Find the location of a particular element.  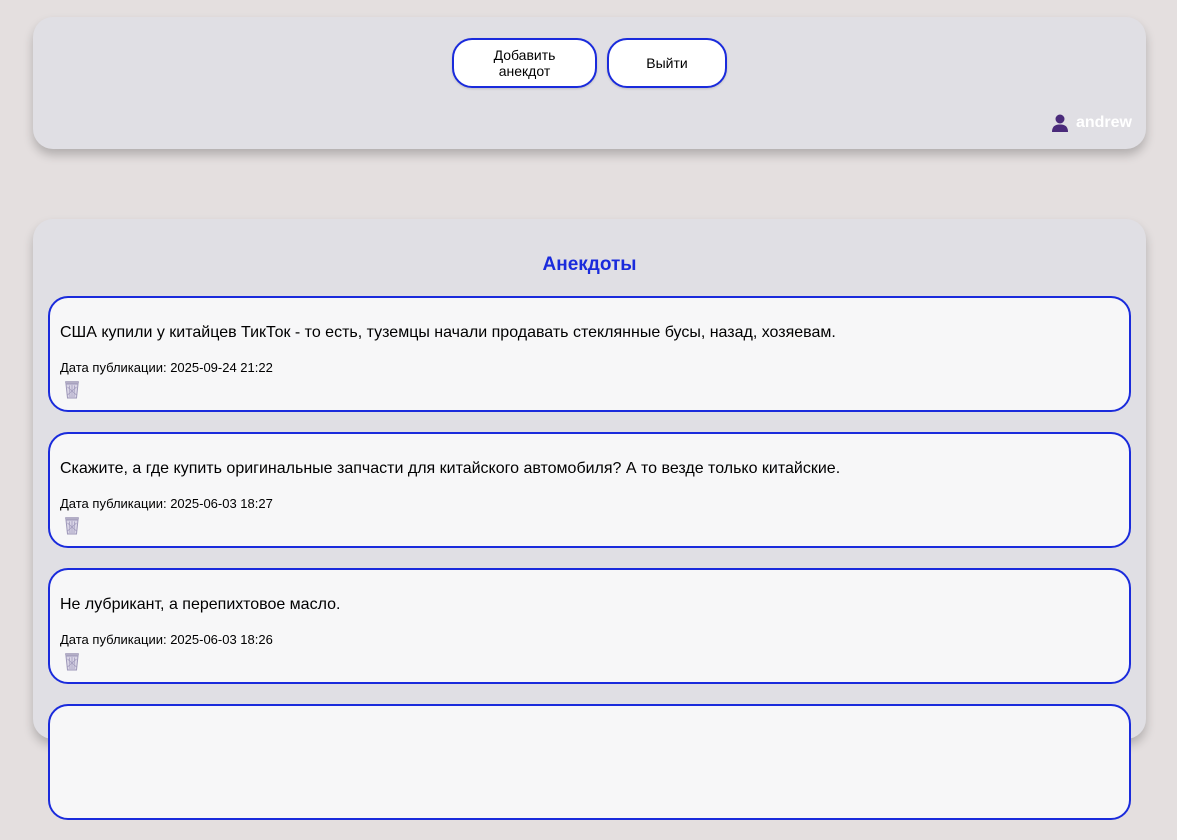

publication-date: Дата публикации: 2025-09-24 21:22 is located at coordinates (166, 367).